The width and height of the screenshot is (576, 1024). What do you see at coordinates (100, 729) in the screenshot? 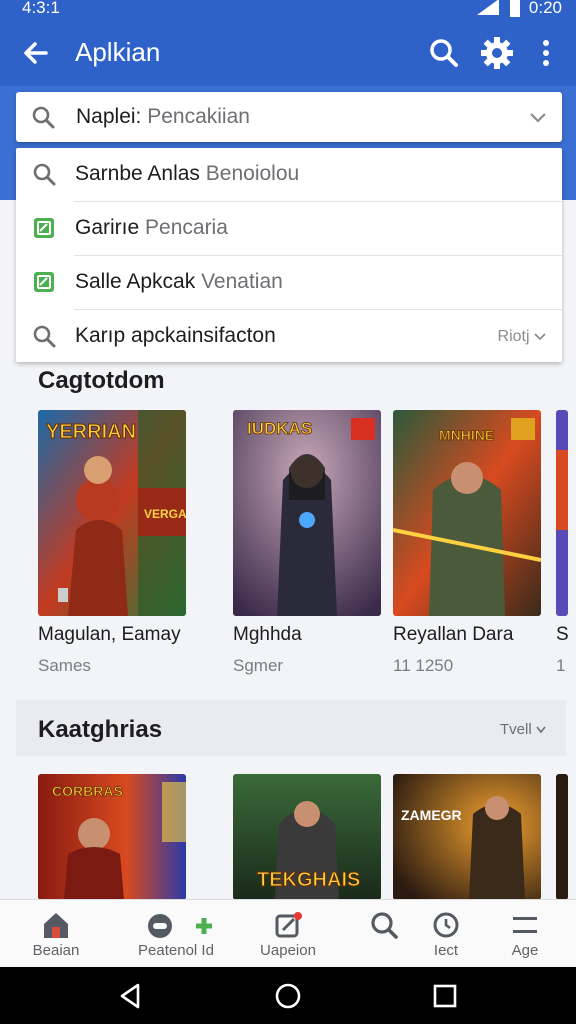
I see `section-title: Kaatghrias` at bounding box center [100, 729].